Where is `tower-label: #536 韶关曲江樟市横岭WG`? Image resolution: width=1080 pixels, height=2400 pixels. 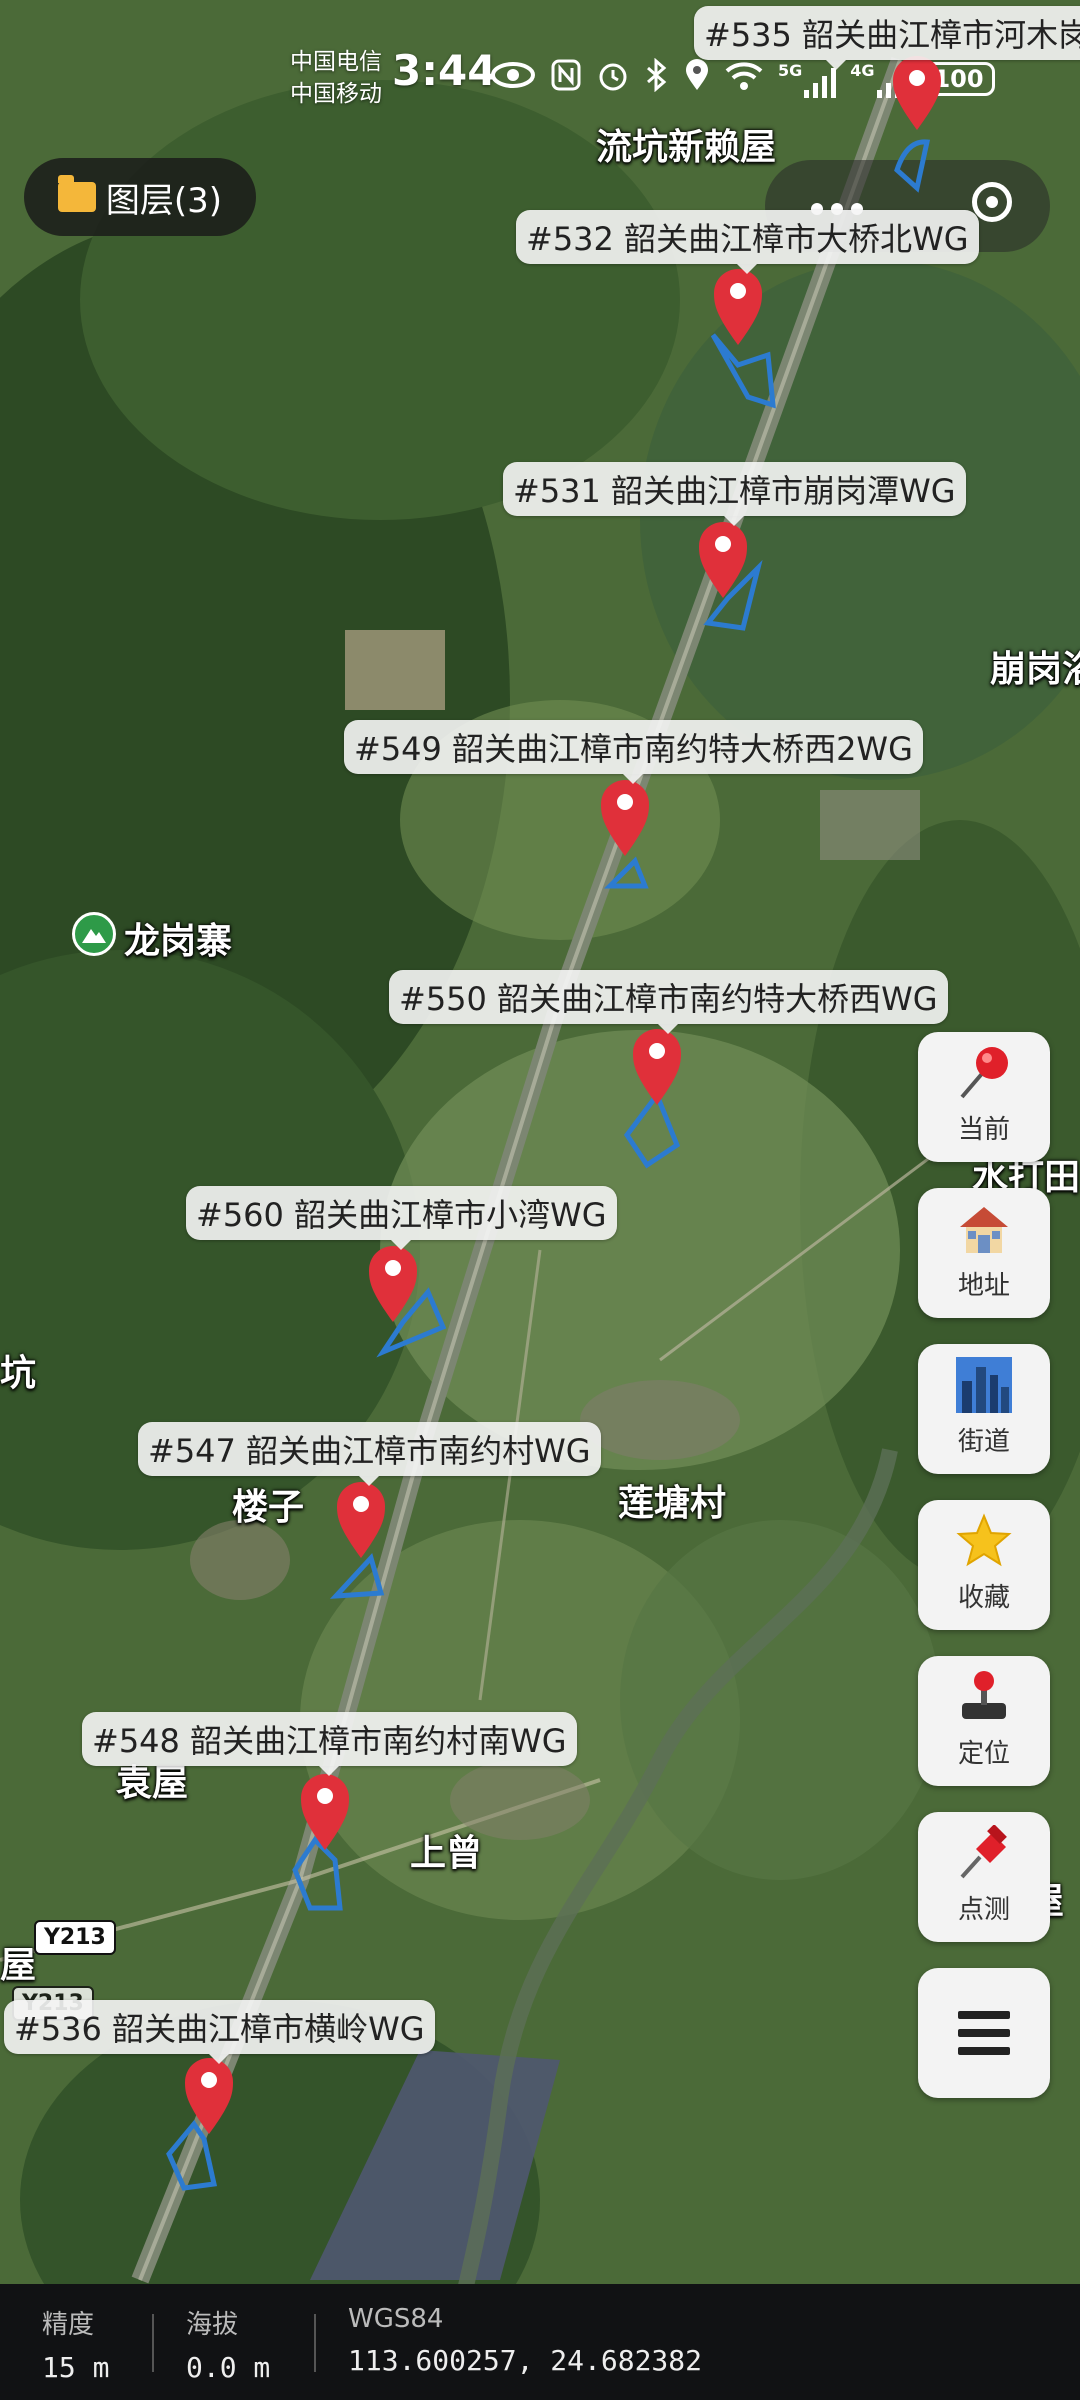
tower-label: #536 韶关曲江樟市横岭WG is located at coordinates (219, 2032).